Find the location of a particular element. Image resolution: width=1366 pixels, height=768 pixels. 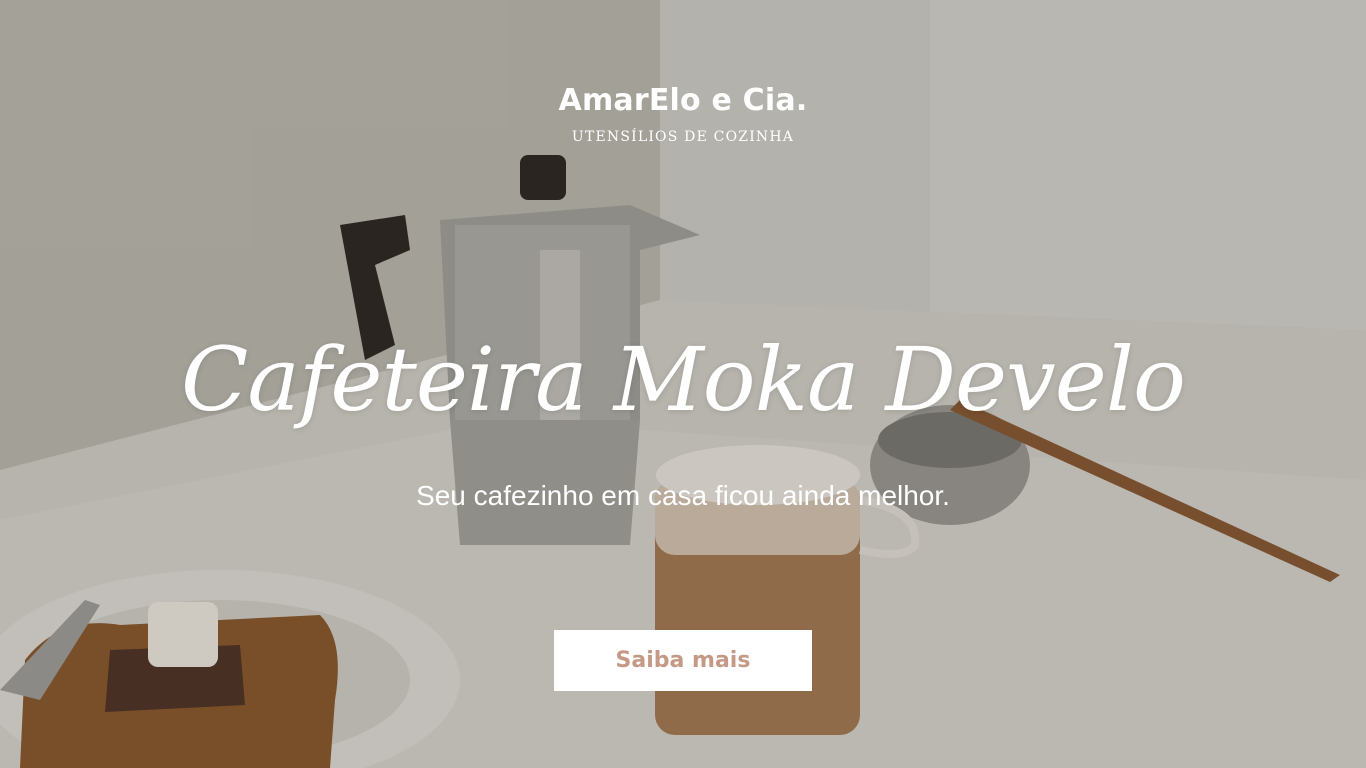

brand-logo: AmarElo e Cia. UTENSÍLIOS DE COZINHA is located at coordinates (683, 114).